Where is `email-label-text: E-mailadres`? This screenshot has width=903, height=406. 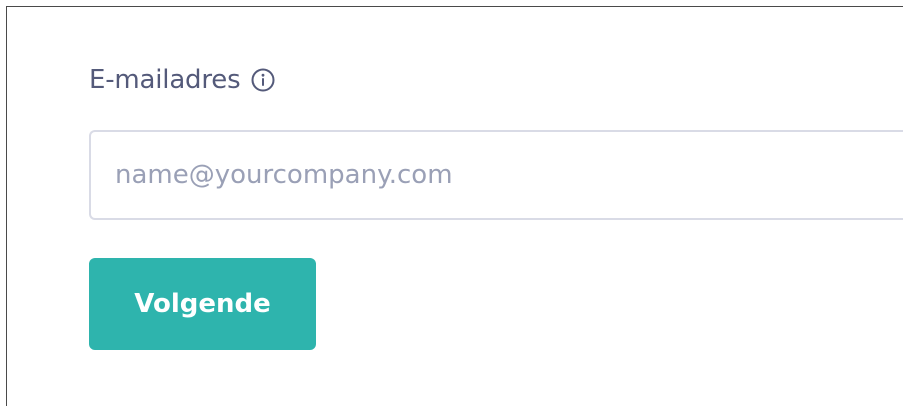
email-label-text: E-mailadres is located at coordinates (165, 80).